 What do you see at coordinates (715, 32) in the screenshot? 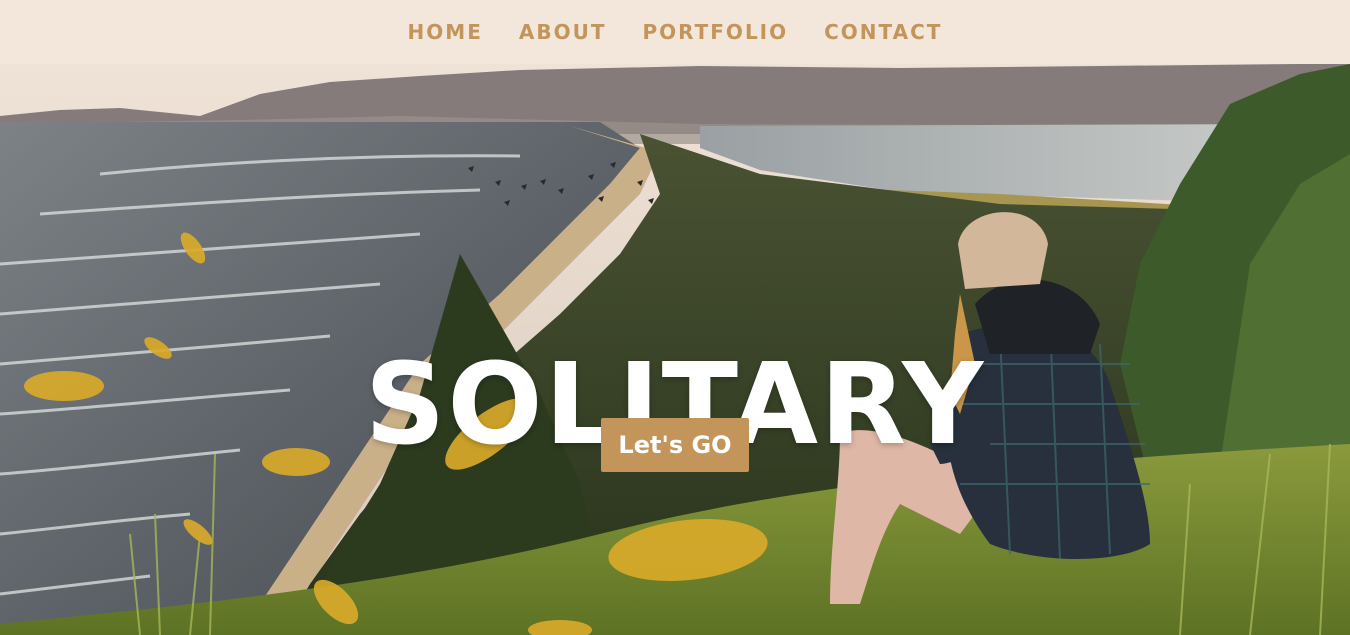
I see `nav-portfolio-link: PORTFOLIO` at bounding box center [715, 32].